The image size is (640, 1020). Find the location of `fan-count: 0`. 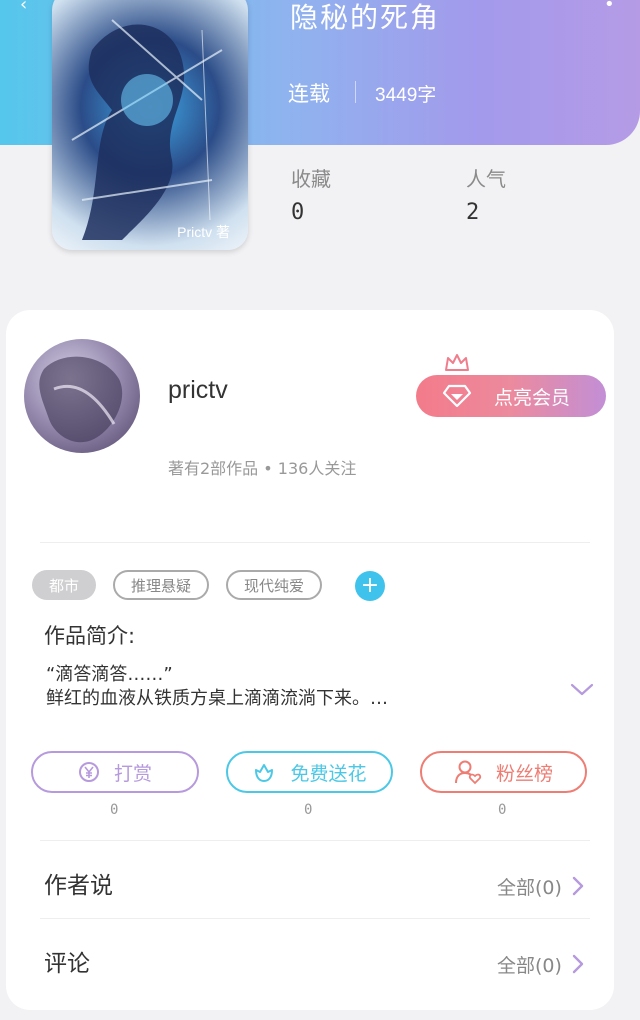

fan-count: 0 is located at coordinates (502, 810).